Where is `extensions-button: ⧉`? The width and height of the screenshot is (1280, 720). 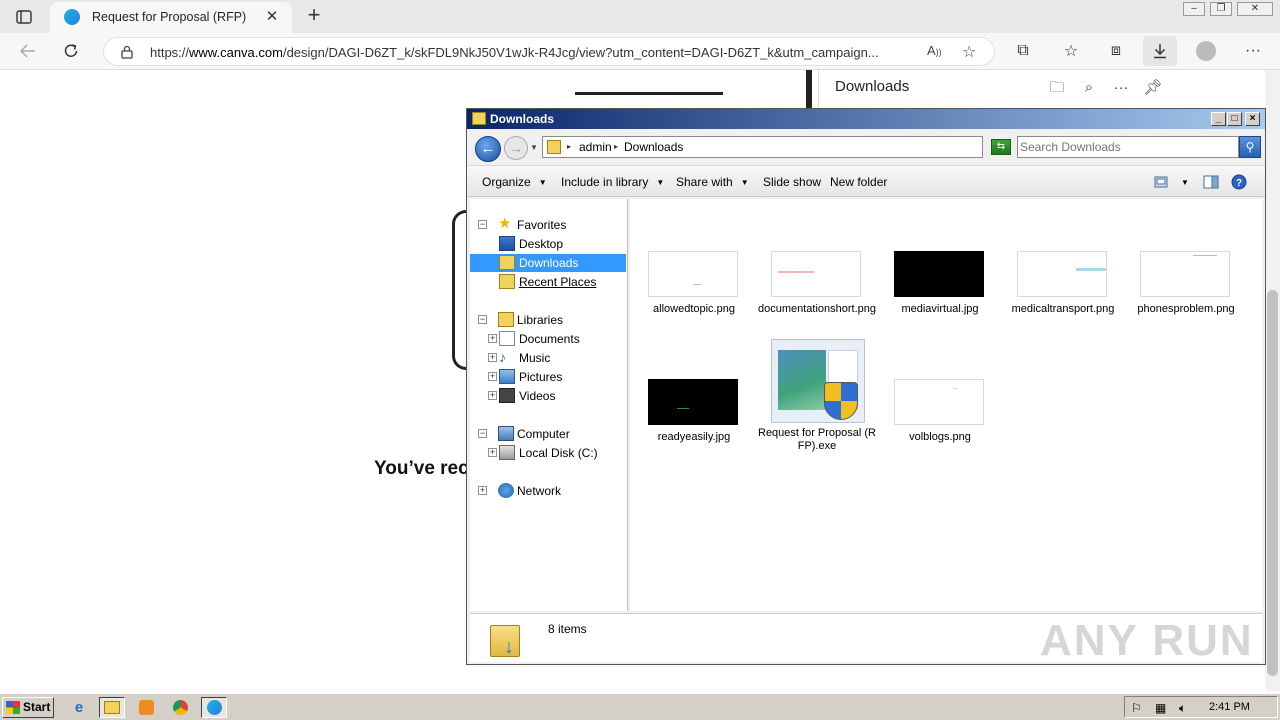
extensions-button: ⧉ is located at coordinates (1023, 51).